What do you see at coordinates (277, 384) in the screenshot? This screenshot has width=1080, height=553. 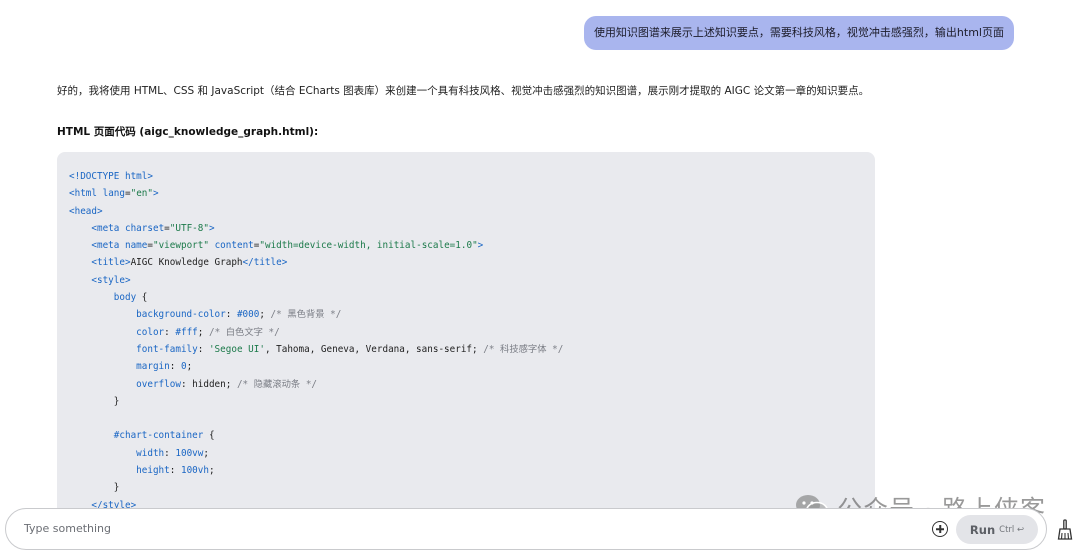 I see `code-token: /* 隐藏滚动条 */` at bounding box center [277, 384].